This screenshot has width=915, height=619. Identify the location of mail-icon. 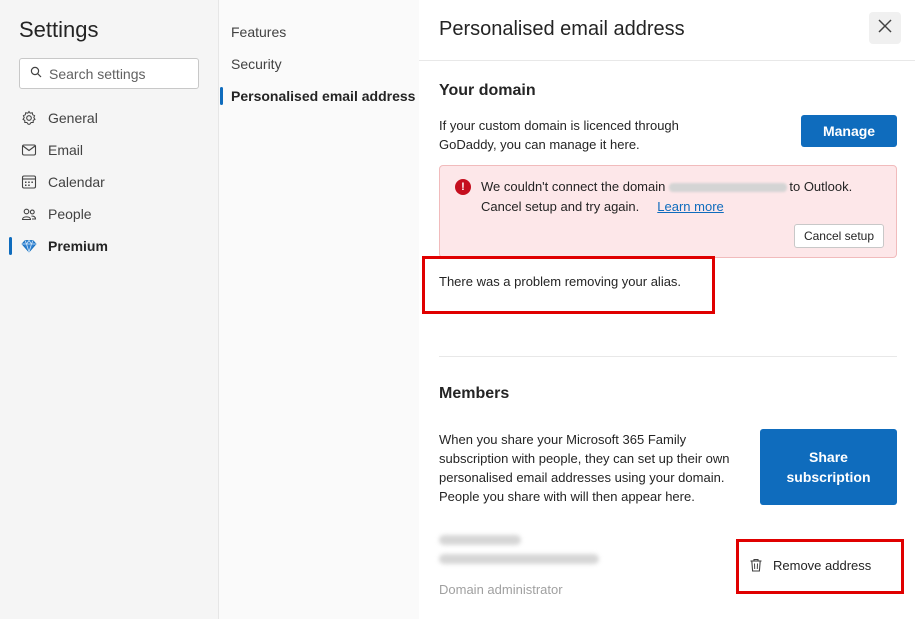
(29, 150).